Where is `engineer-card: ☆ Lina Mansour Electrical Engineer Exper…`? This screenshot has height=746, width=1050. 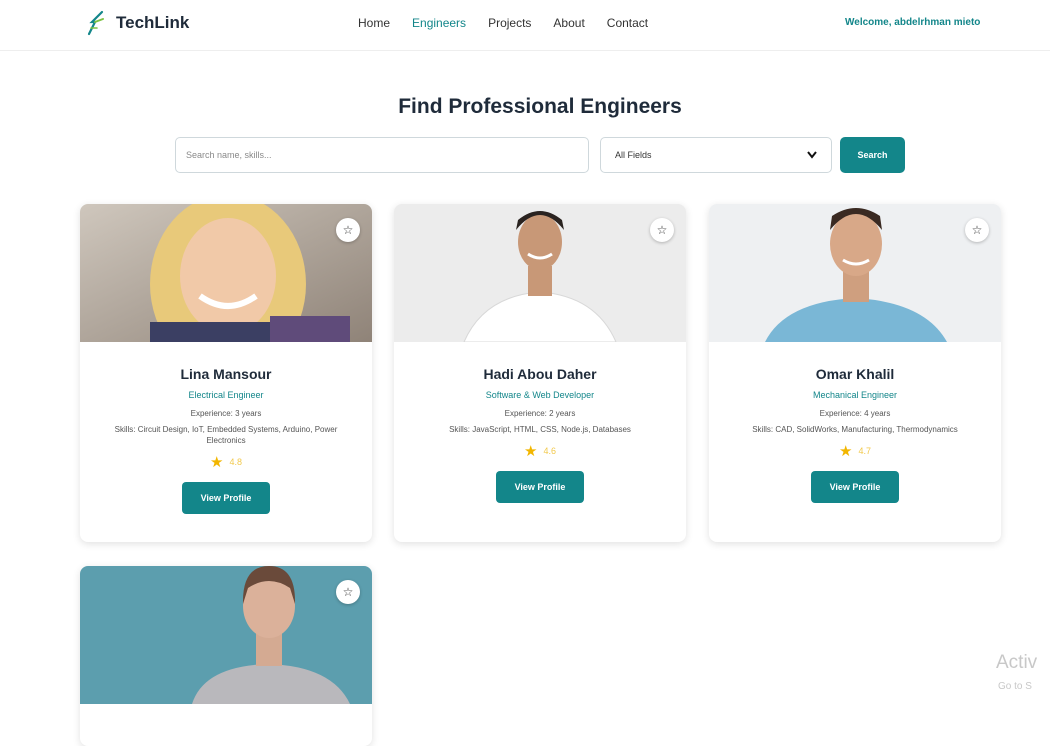 engineer-card: ☆ Lina Mansour Electrical Engineer Exper… is located at coordinates (226, 373).